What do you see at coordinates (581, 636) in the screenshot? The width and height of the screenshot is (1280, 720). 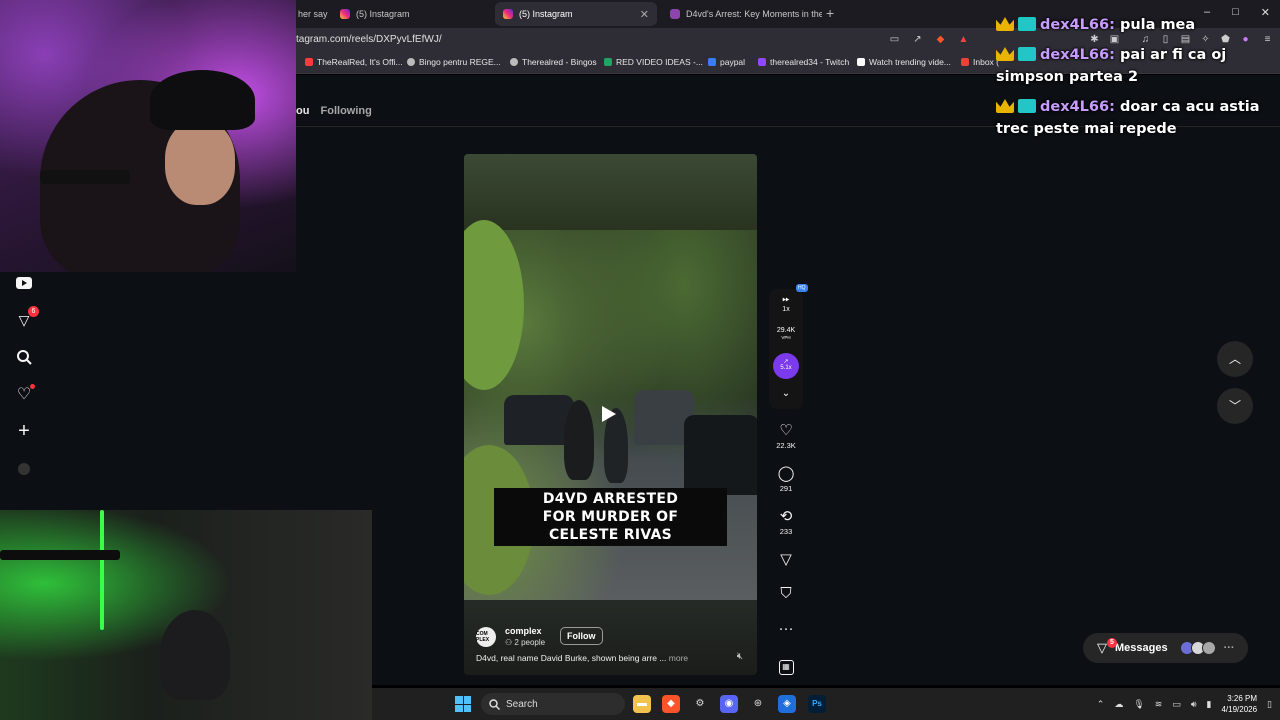 I see `follow-button: Follow` at bounding box center [581, 636].